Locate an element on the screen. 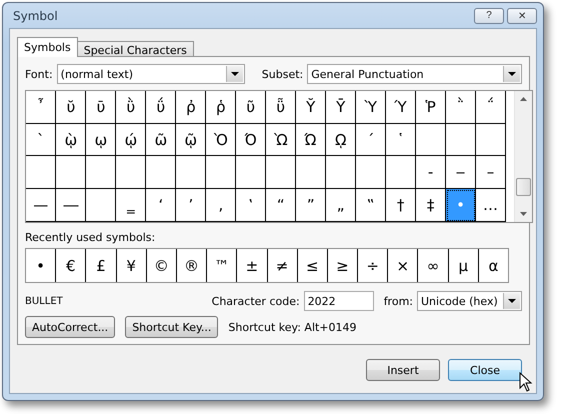 The width and height of the screenshot is (561, 414). recent-symbol: • is located at coordinates (41, 265).